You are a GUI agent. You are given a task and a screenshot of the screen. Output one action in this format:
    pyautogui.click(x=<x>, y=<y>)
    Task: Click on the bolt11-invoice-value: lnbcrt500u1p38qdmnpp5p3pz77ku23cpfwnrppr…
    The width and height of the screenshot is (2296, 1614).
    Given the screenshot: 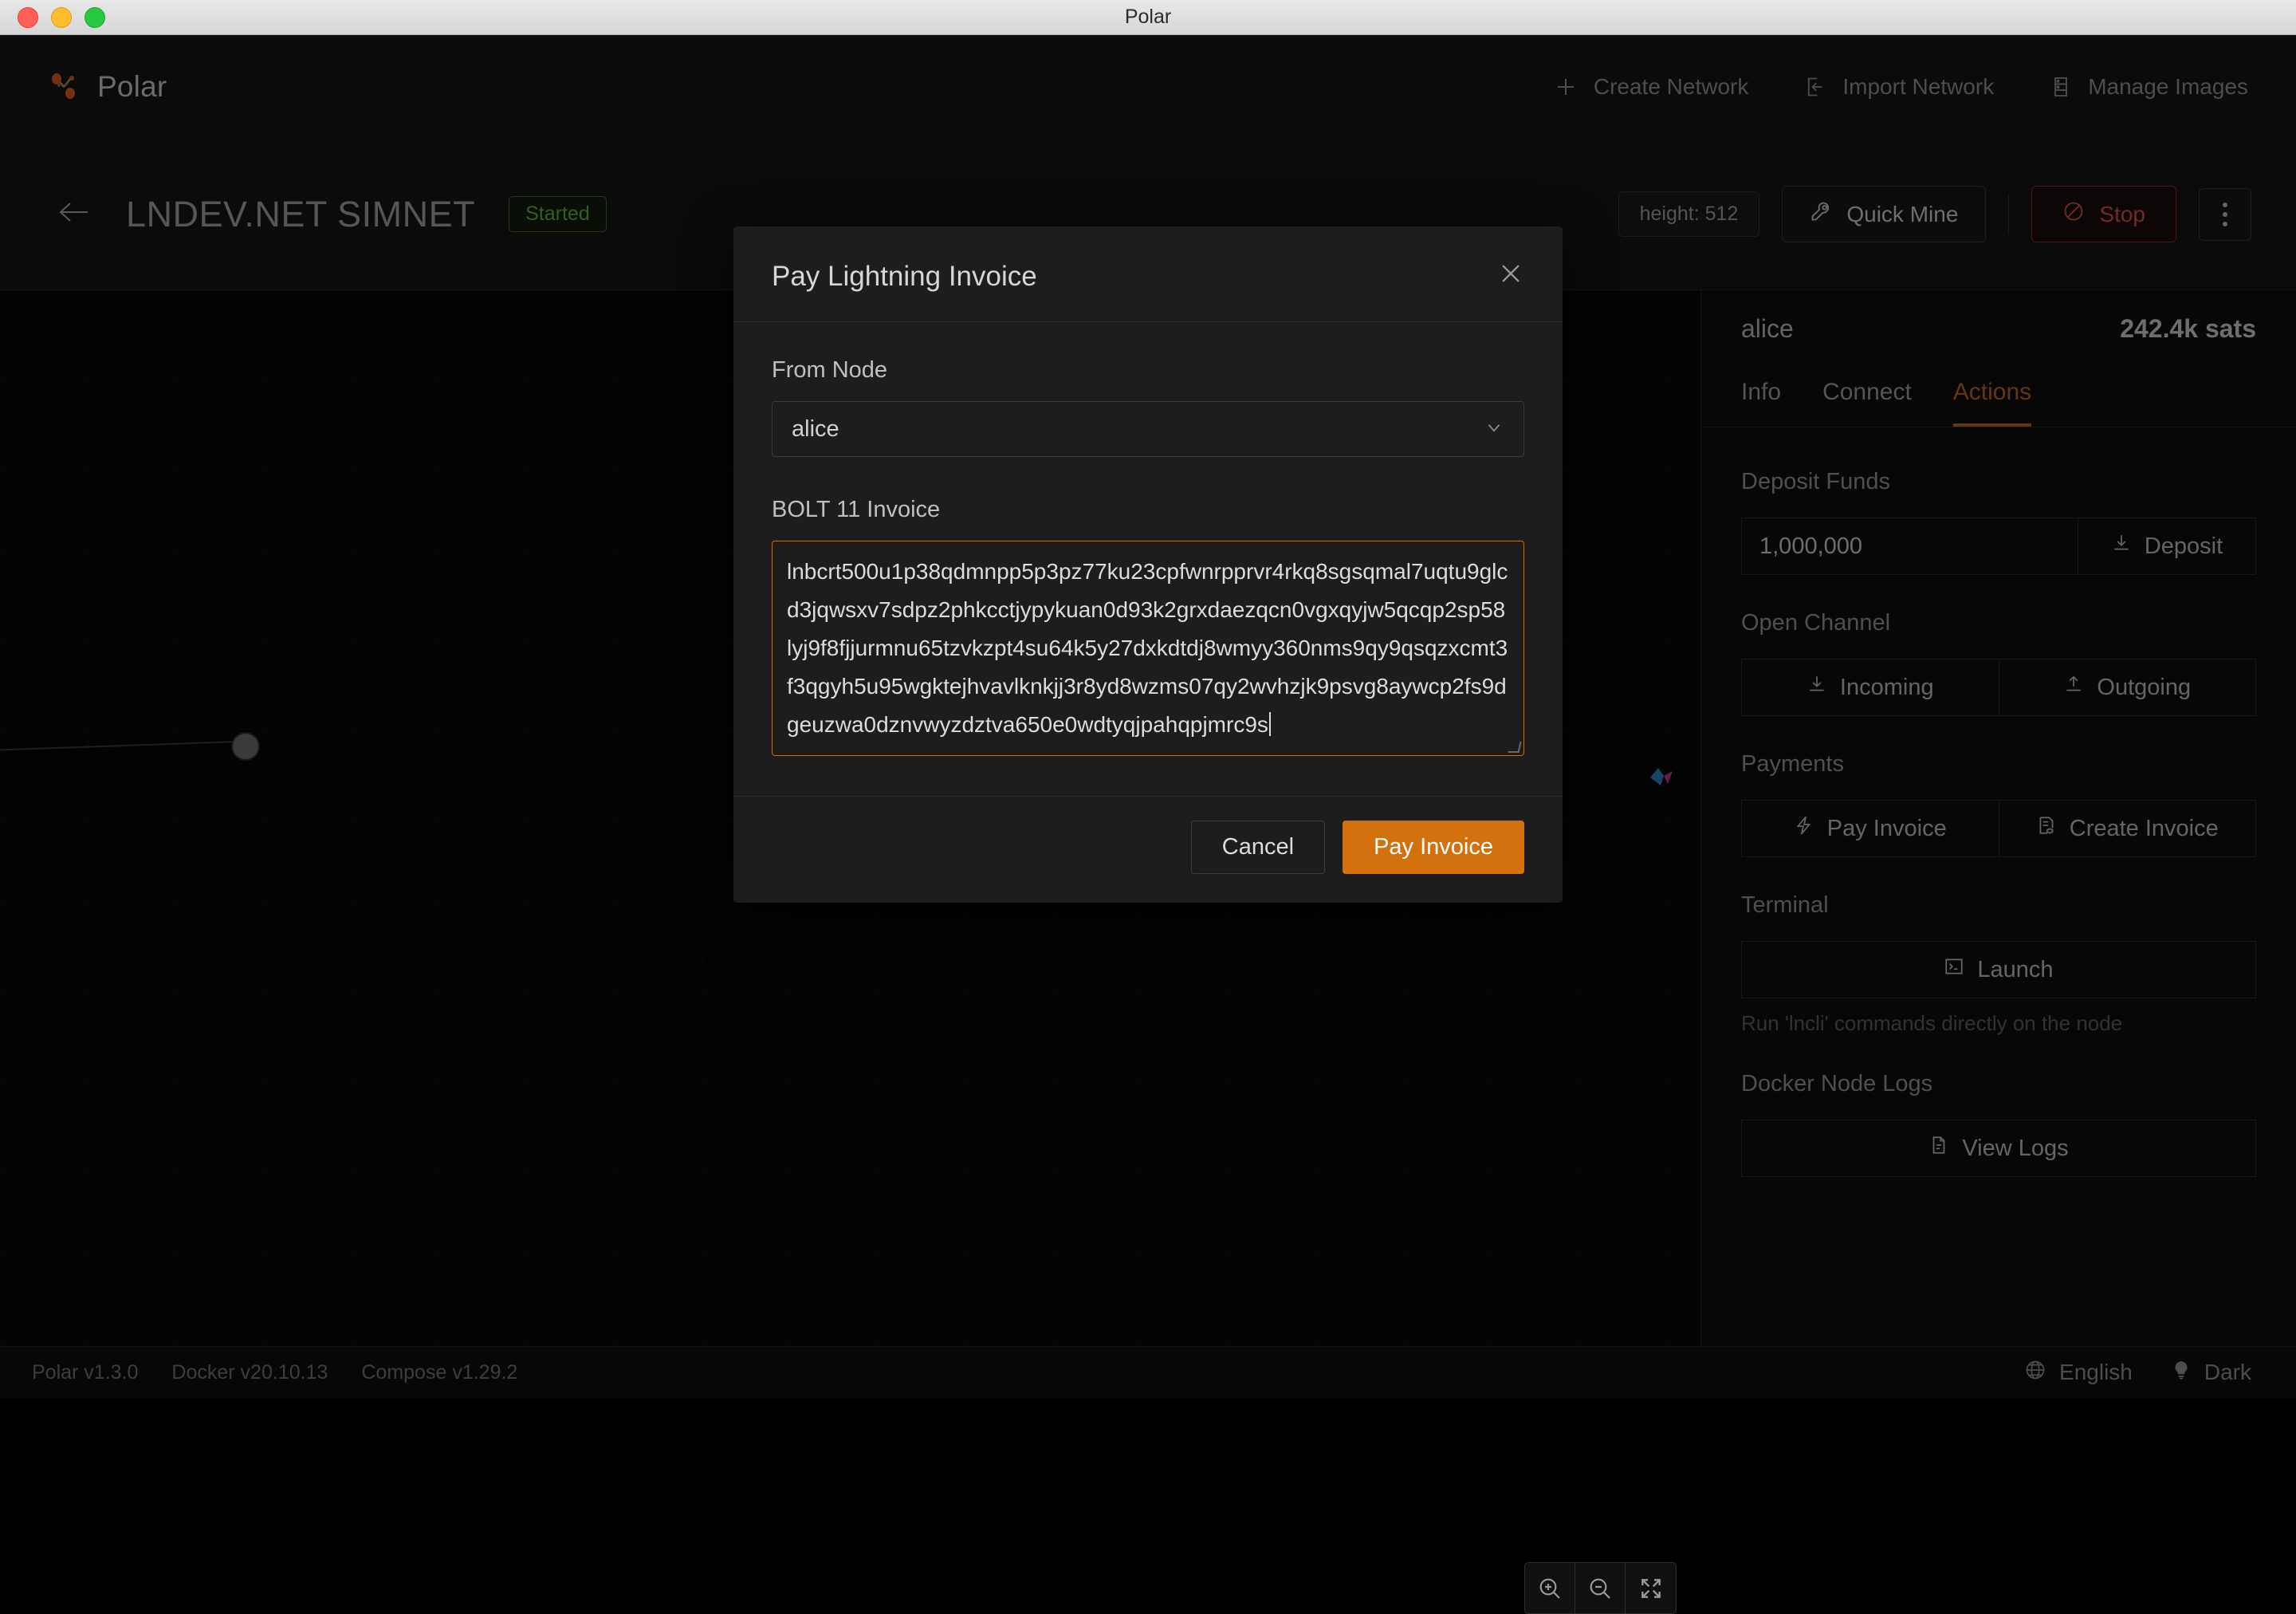 What is the action you would take?
    pyautogui.click(x=1147, y=648)
    